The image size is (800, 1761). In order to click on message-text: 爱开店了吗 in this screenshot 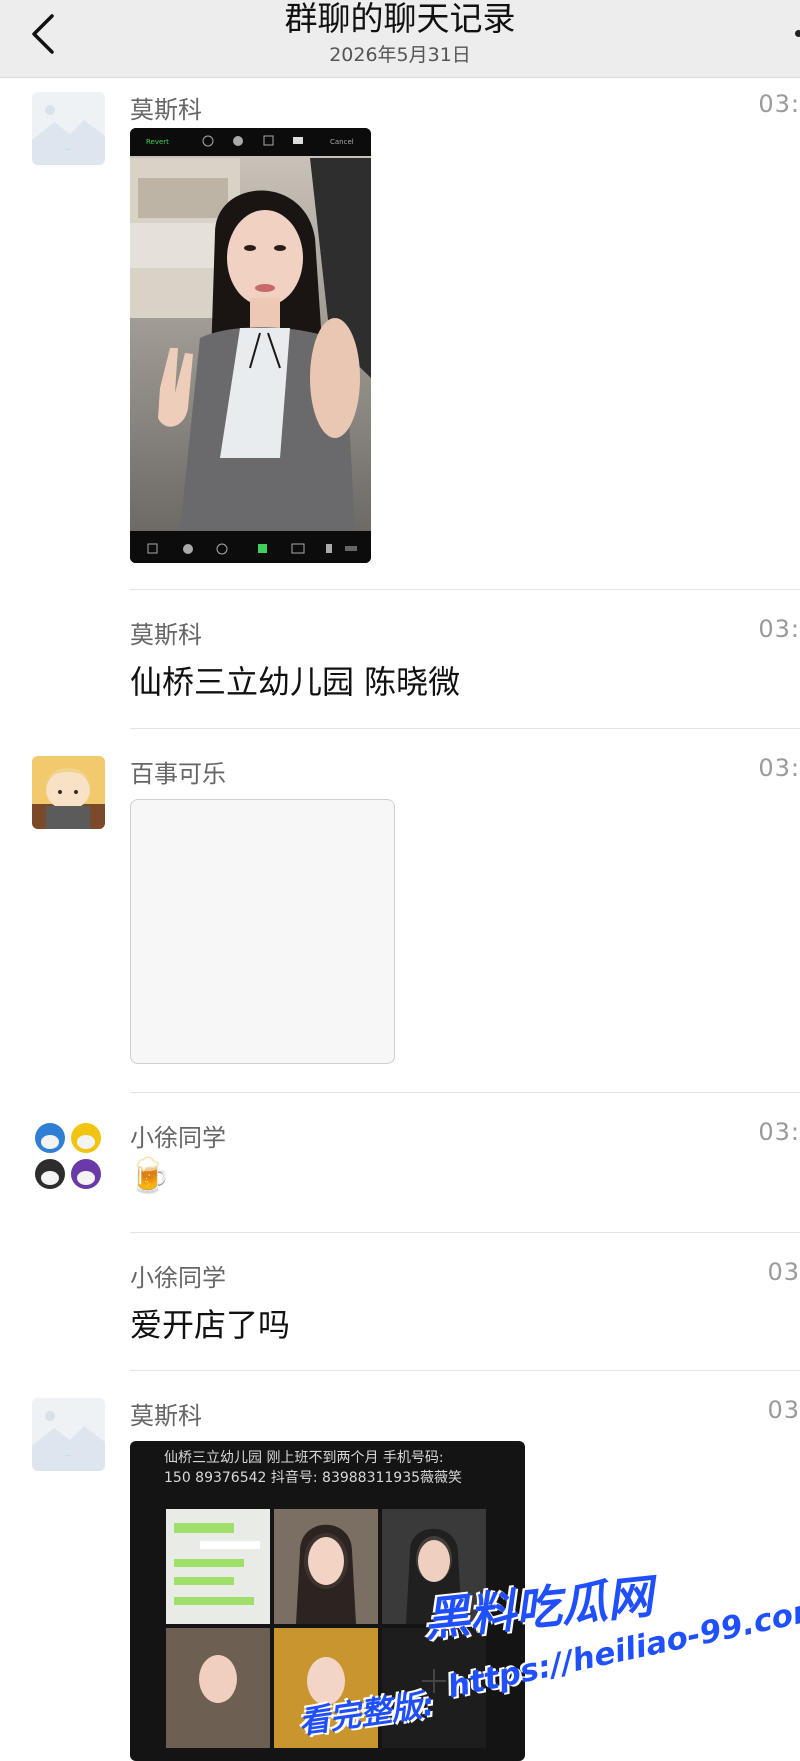, I will do `click(210, 1325)`.